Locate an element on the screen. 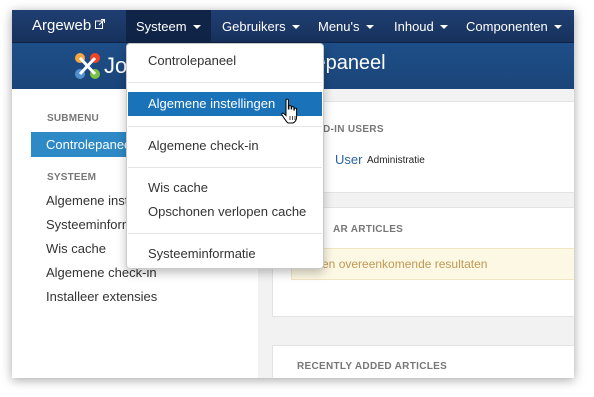 The height and width of the screenshot is (397, 594). menu-item-wis-cache: Wis cache is located at coordinates (225, 188).